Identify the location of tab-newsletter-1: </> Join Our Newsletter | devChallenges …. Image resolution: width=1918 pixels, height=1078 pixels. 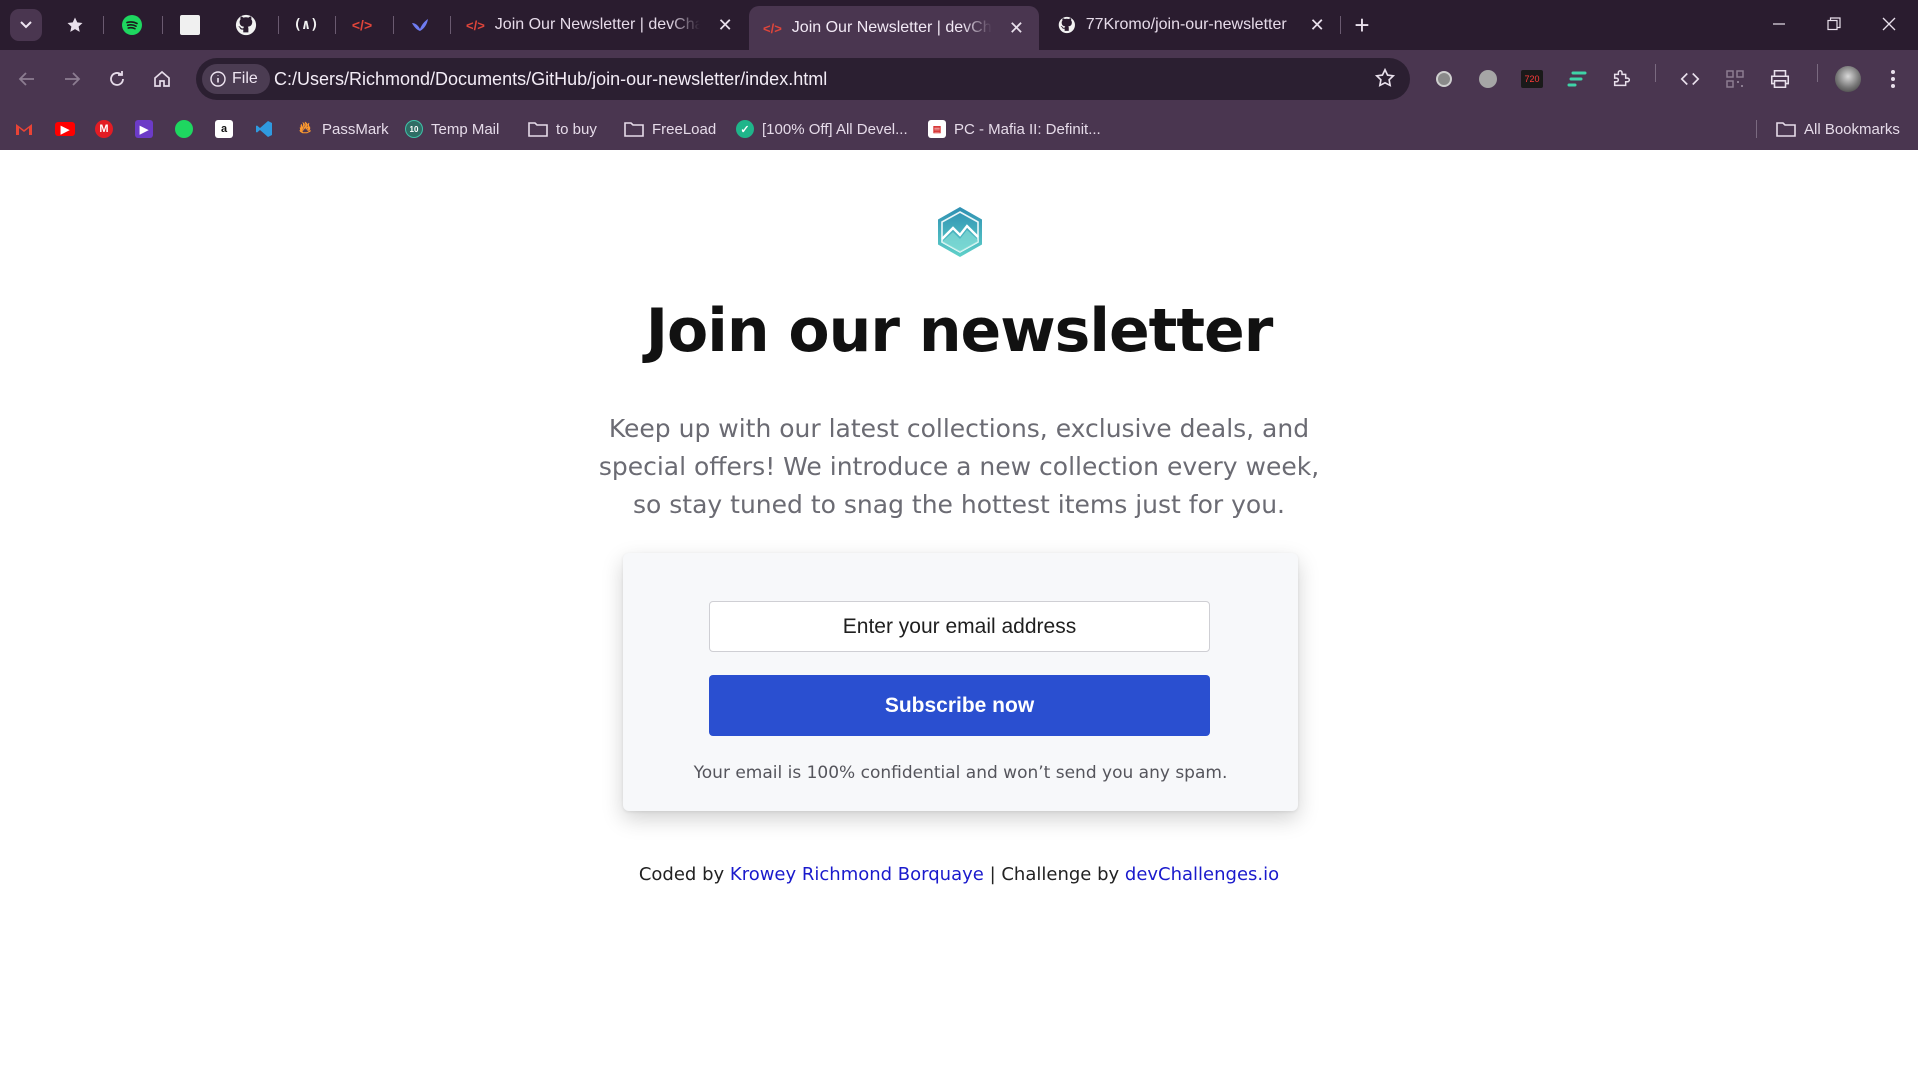
(600, 25).